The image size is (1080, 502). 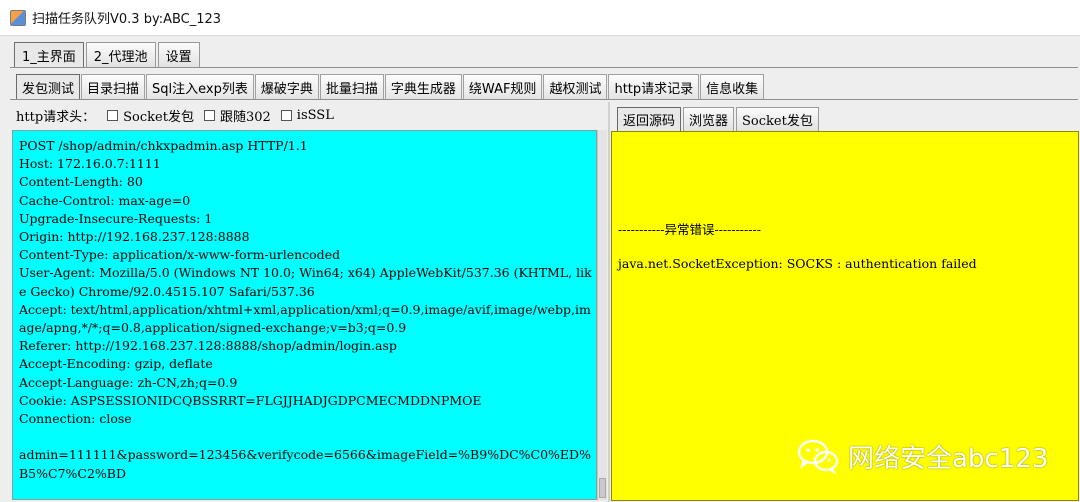 What do you see at coordinates (286, 86) in the screenshot?
I see `tab-bruteforce-dict: 爆破字典` at bounding box center [286, 86].